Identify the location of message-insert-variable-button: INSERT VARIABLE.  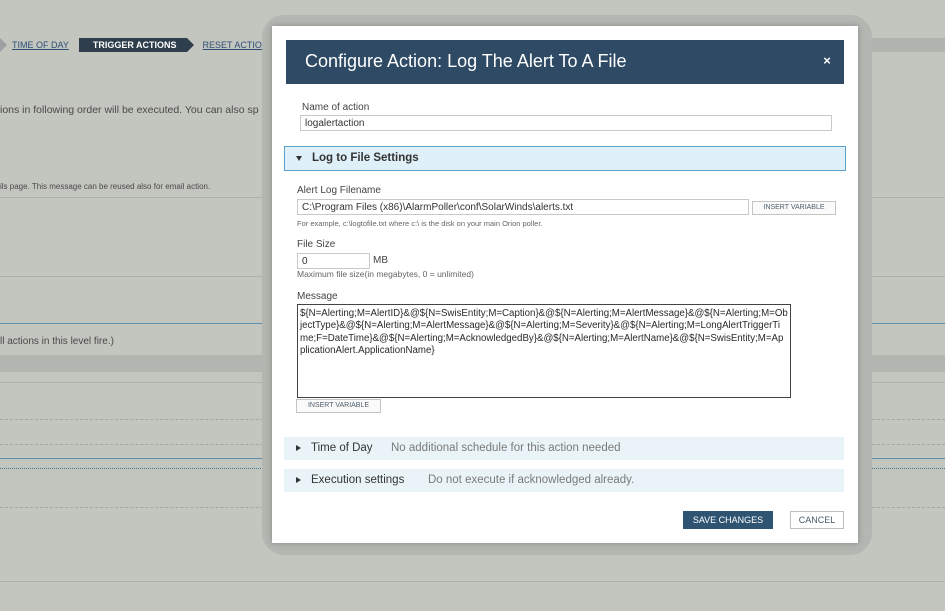
(338, 406).